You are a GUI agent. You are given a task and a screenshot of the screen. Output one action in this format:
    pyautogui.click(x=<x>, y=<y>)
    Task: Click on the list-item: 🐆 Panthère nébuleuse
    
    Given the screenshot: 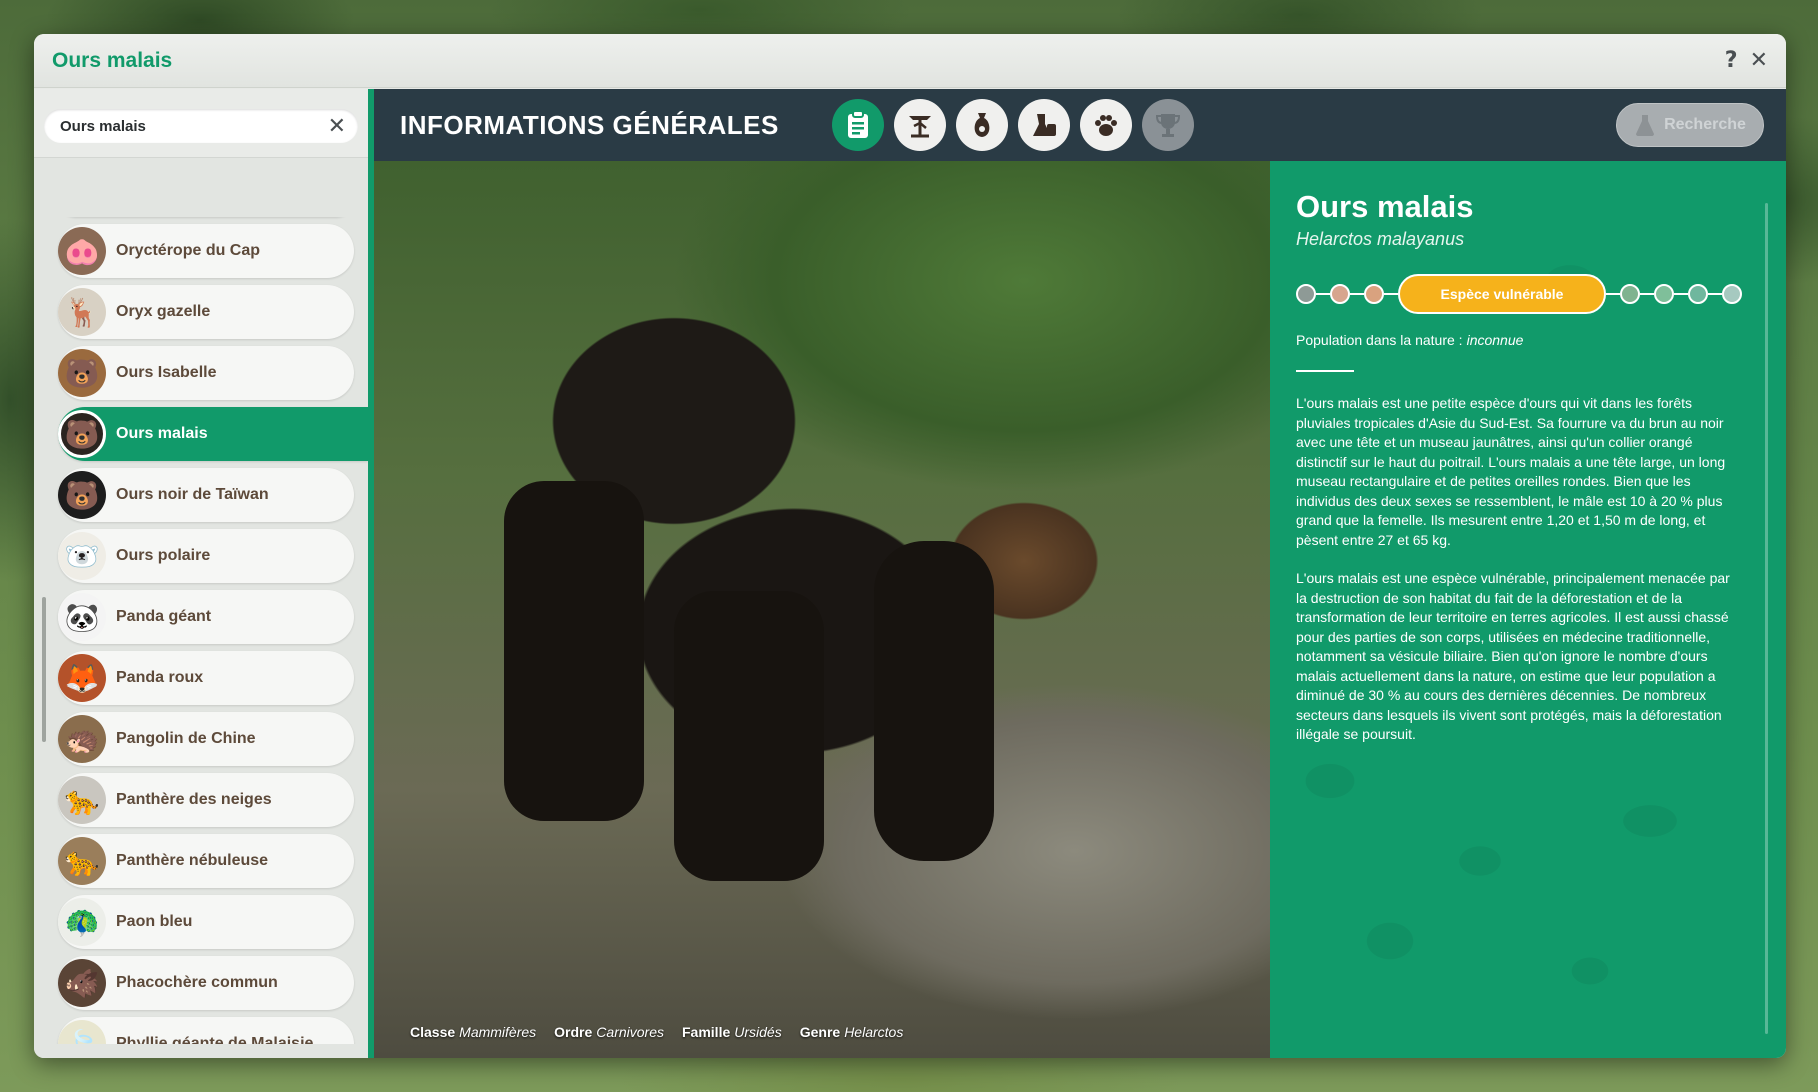 What is the action you would take?
    pyautogui.click(x=206, y=861)
    